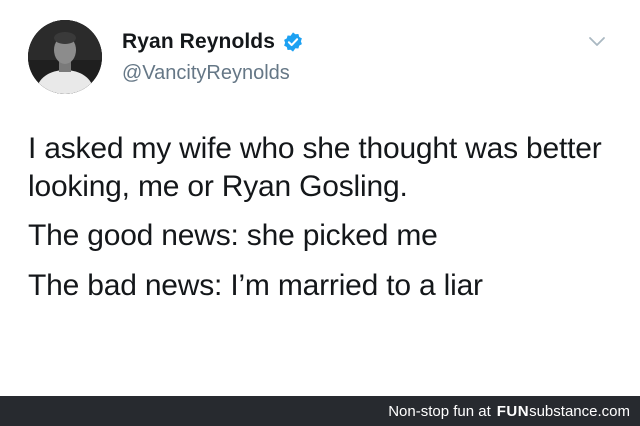 The height and width of the screenshot is (426, 640). What do you see at coordinates (513, 411) in the screenshot?
I see `brand-fun-text: FUN` at bounding box center [513, 411].